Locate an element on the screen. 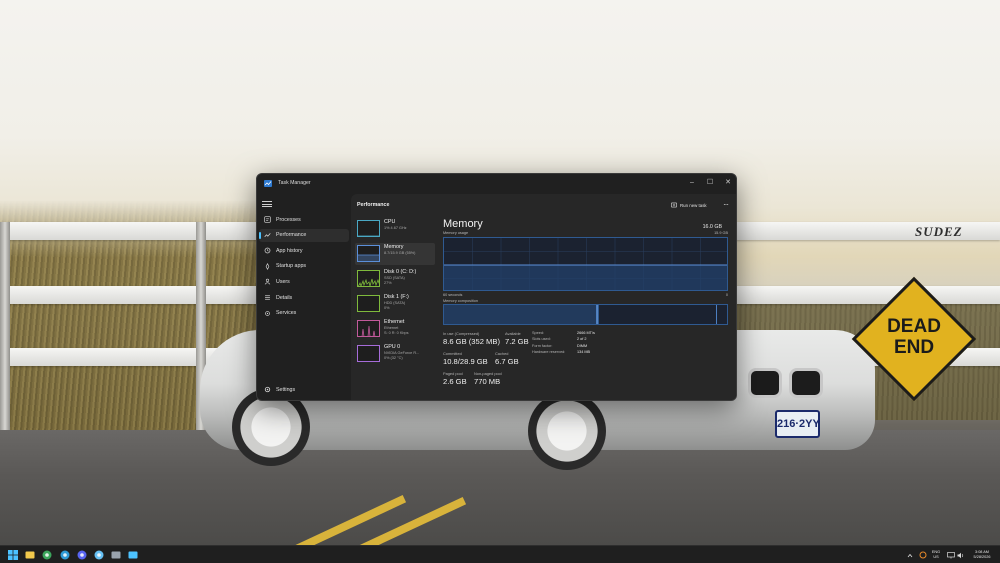 The width and height of the screenshot is (1000, 563). hamburger-menu-icon is located at coordinates (267, 204).